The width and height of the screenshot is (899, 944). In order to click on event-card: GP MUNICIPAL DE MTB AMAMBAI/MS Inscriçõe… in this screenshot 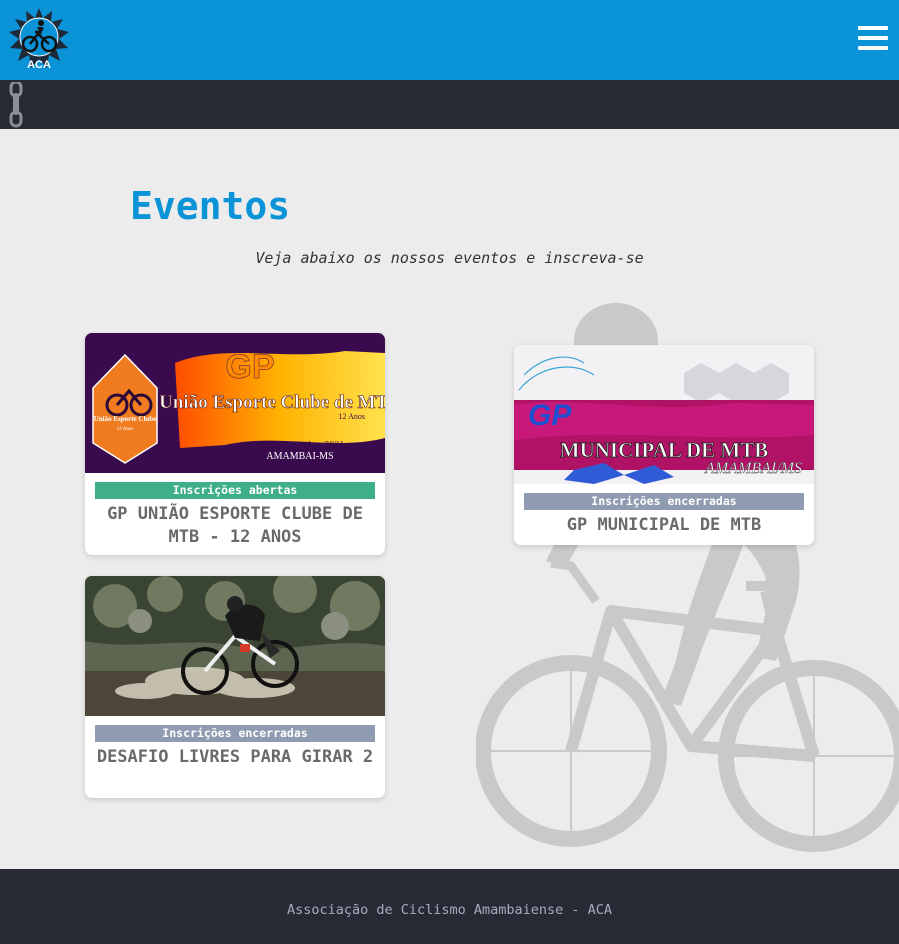, I will do `click(664, 445)`.